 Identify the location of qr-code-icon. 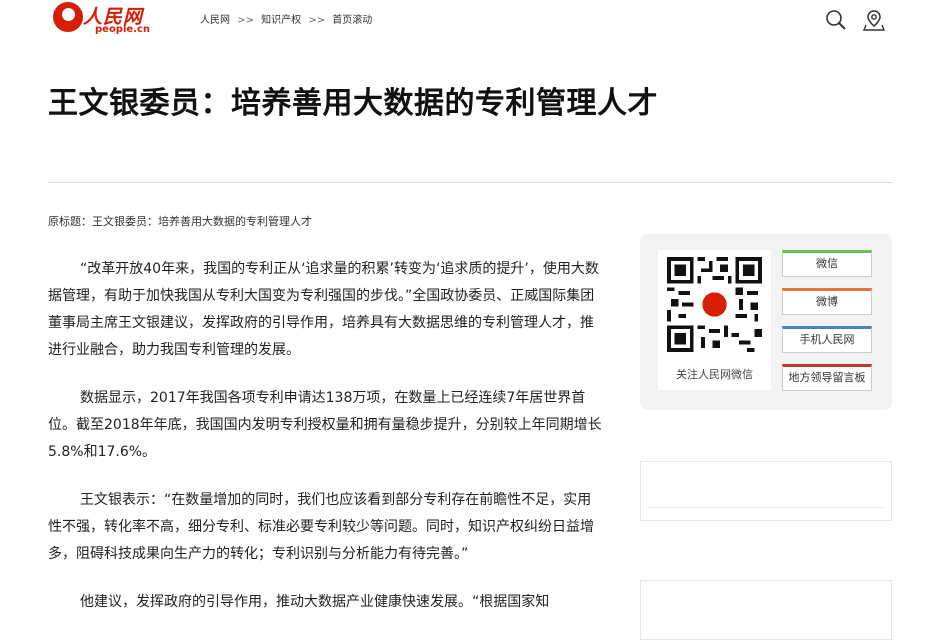
(714, 304).